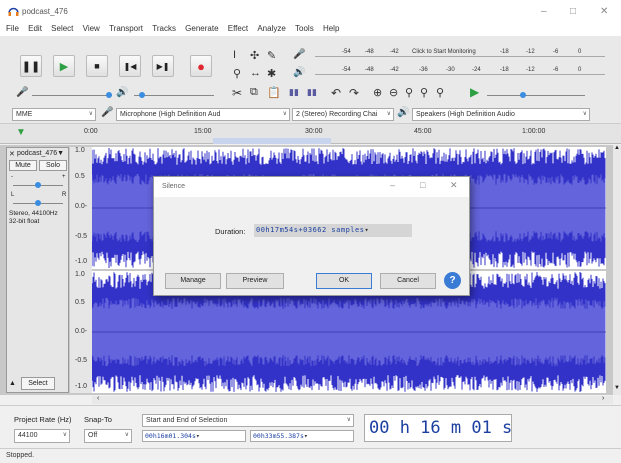 The image size is (621, 463). Describe the element at coordinates (344, 281) in the screenshot. I see `ok-button: OK` at that location.